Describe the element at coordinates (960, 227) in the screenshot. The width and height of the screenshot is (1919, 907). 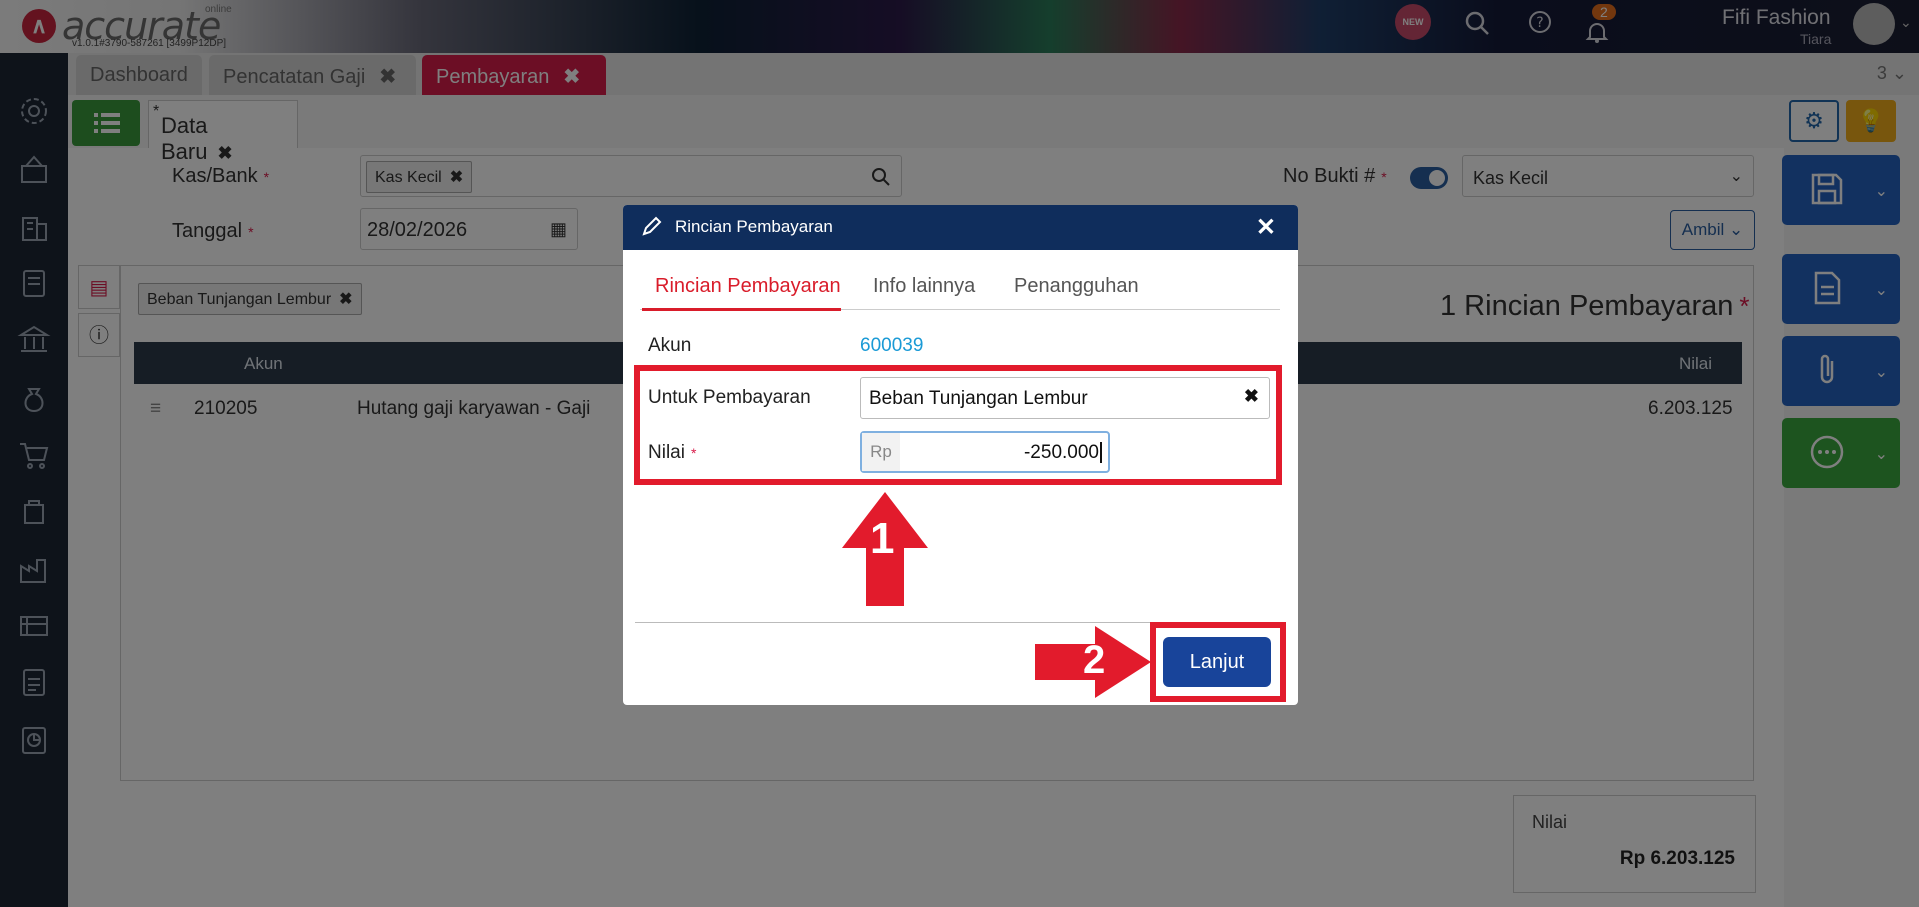
I see `dialog-header: Rincian Pembayaran ✕` at that location.